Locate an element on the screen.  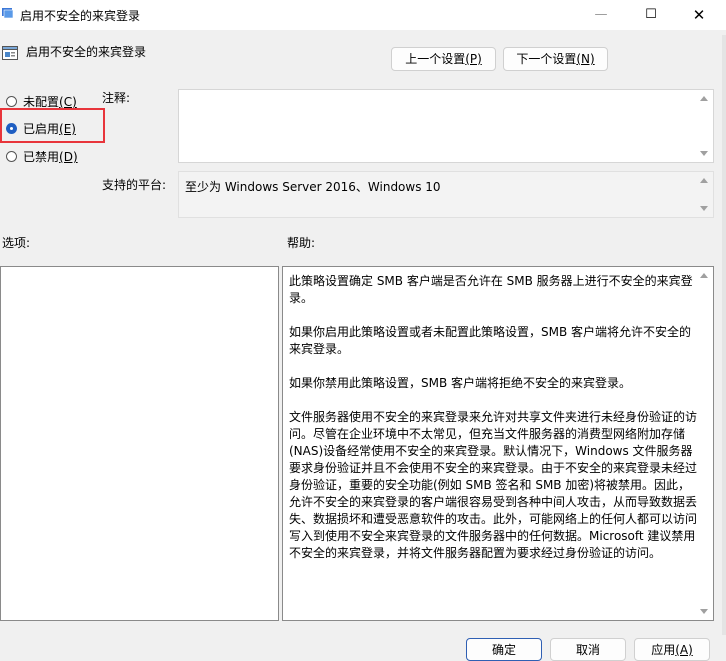
cancel-button: 取消 is located at coordinates (588, 649).